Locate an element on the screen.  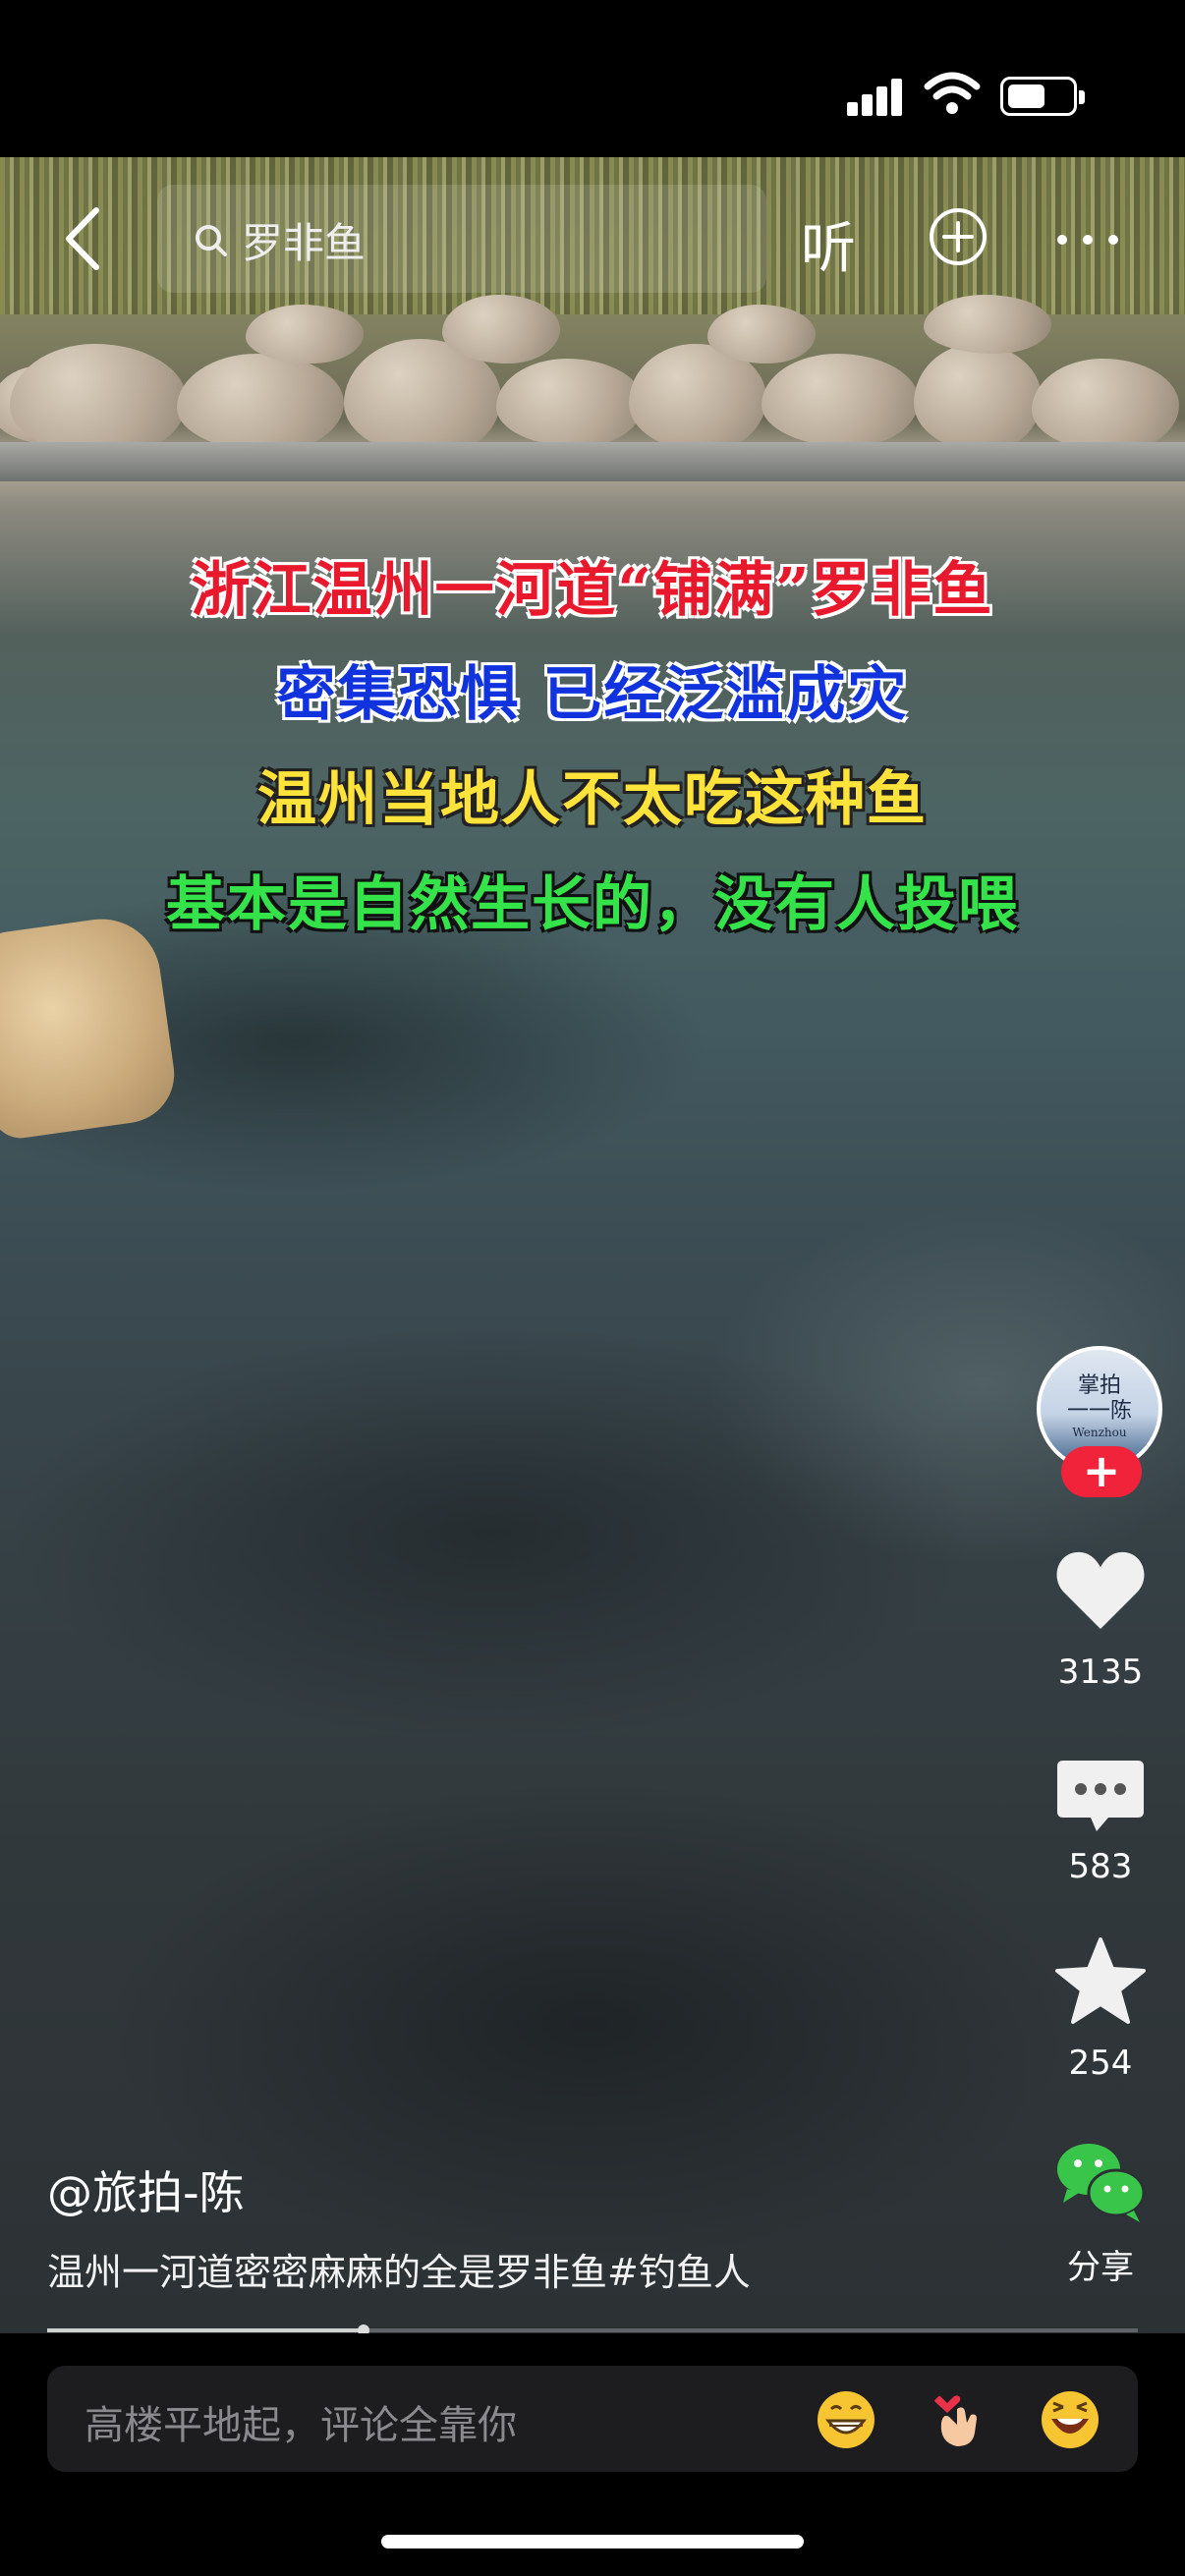
grin-emoji is located at coordinates (846, 2419).